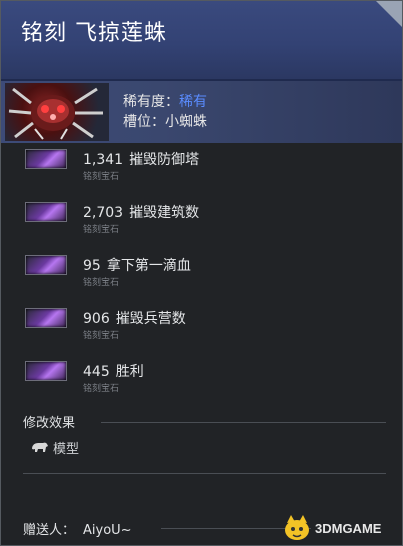 This screenshot has height=546, width=403. Describe the element at coordinates (42, 449) in the screenshot. I see `bear-icon` at that location.